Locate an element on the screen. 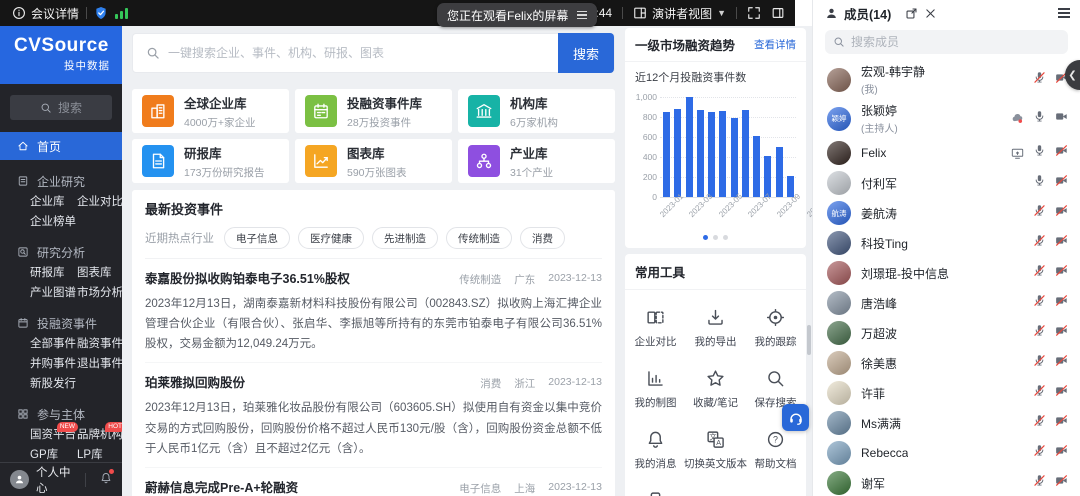  tool-my-messages: 我的消息 is located at coordinates (656, 450).